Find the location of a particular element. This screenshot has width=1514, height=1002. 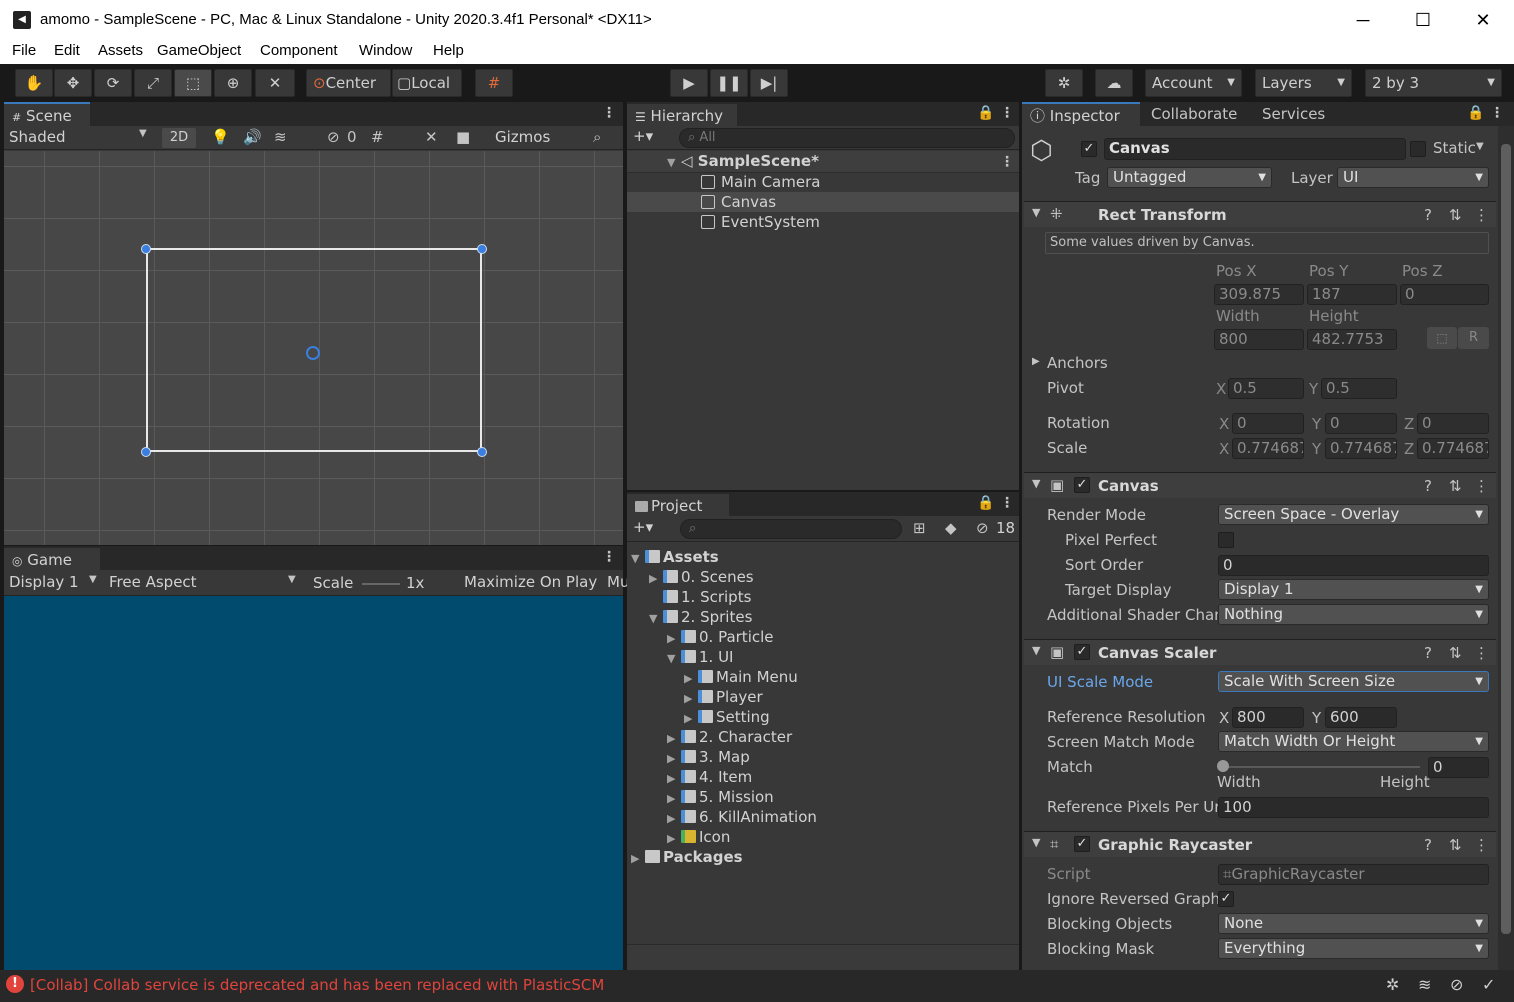

screen-match-mode-dropdown: Match Width Or Height ▼ is located at coordinates (1353, 741).